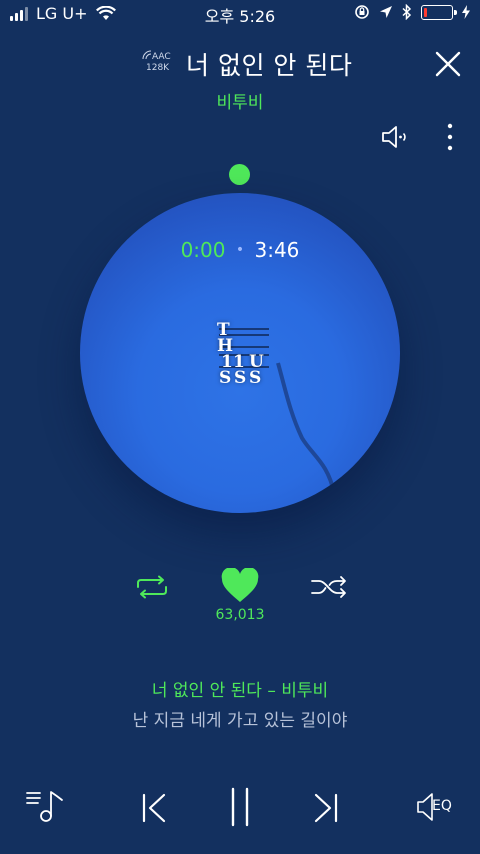 The height and width of the screenshot is (854, 480). Describe the element at coordinates (450, 137) in the screenshot. I see `more-icon` at that location.